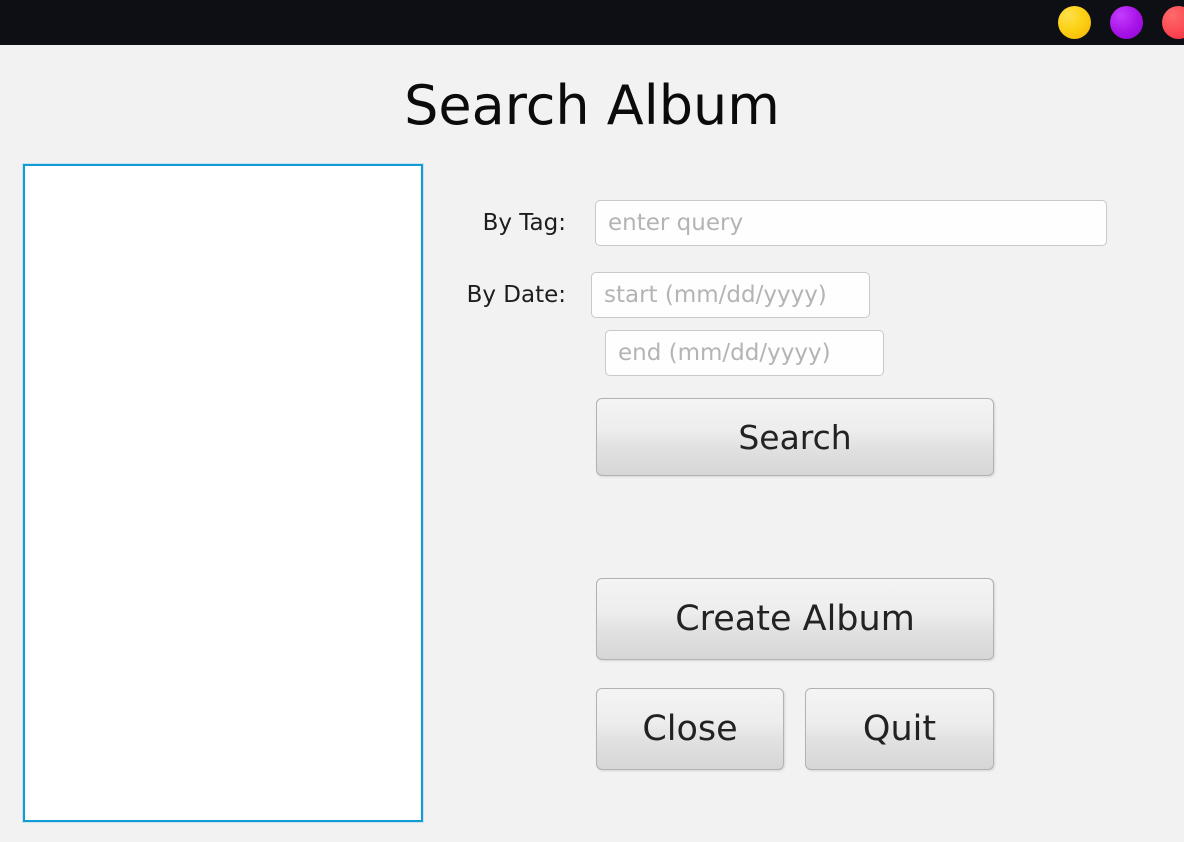 The width and height of the screenshot is (1184, 842). I want to click on start-date-input, so click(730, 295).